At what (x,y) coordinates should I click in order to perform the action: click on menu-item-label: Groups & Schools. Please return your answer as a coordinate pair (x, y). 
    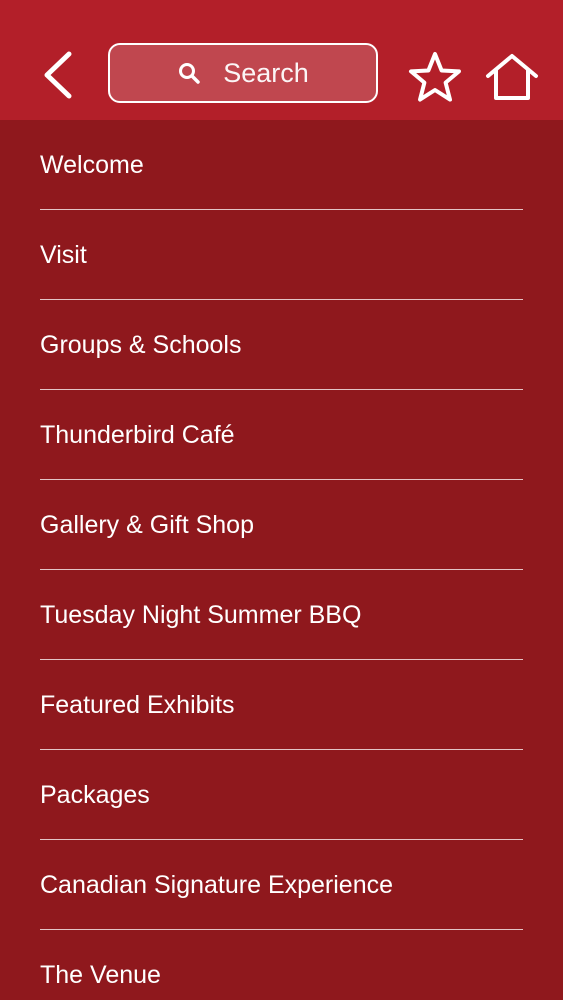
    Looking at the image, I should click on (141, 345).